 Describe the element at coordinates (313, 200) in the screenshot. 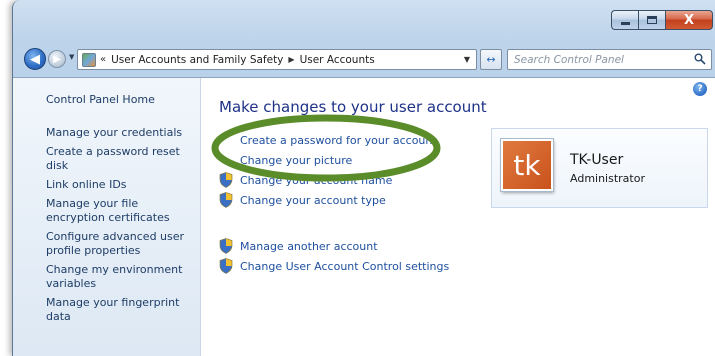

I see `task-label: Change your account type` at that location.